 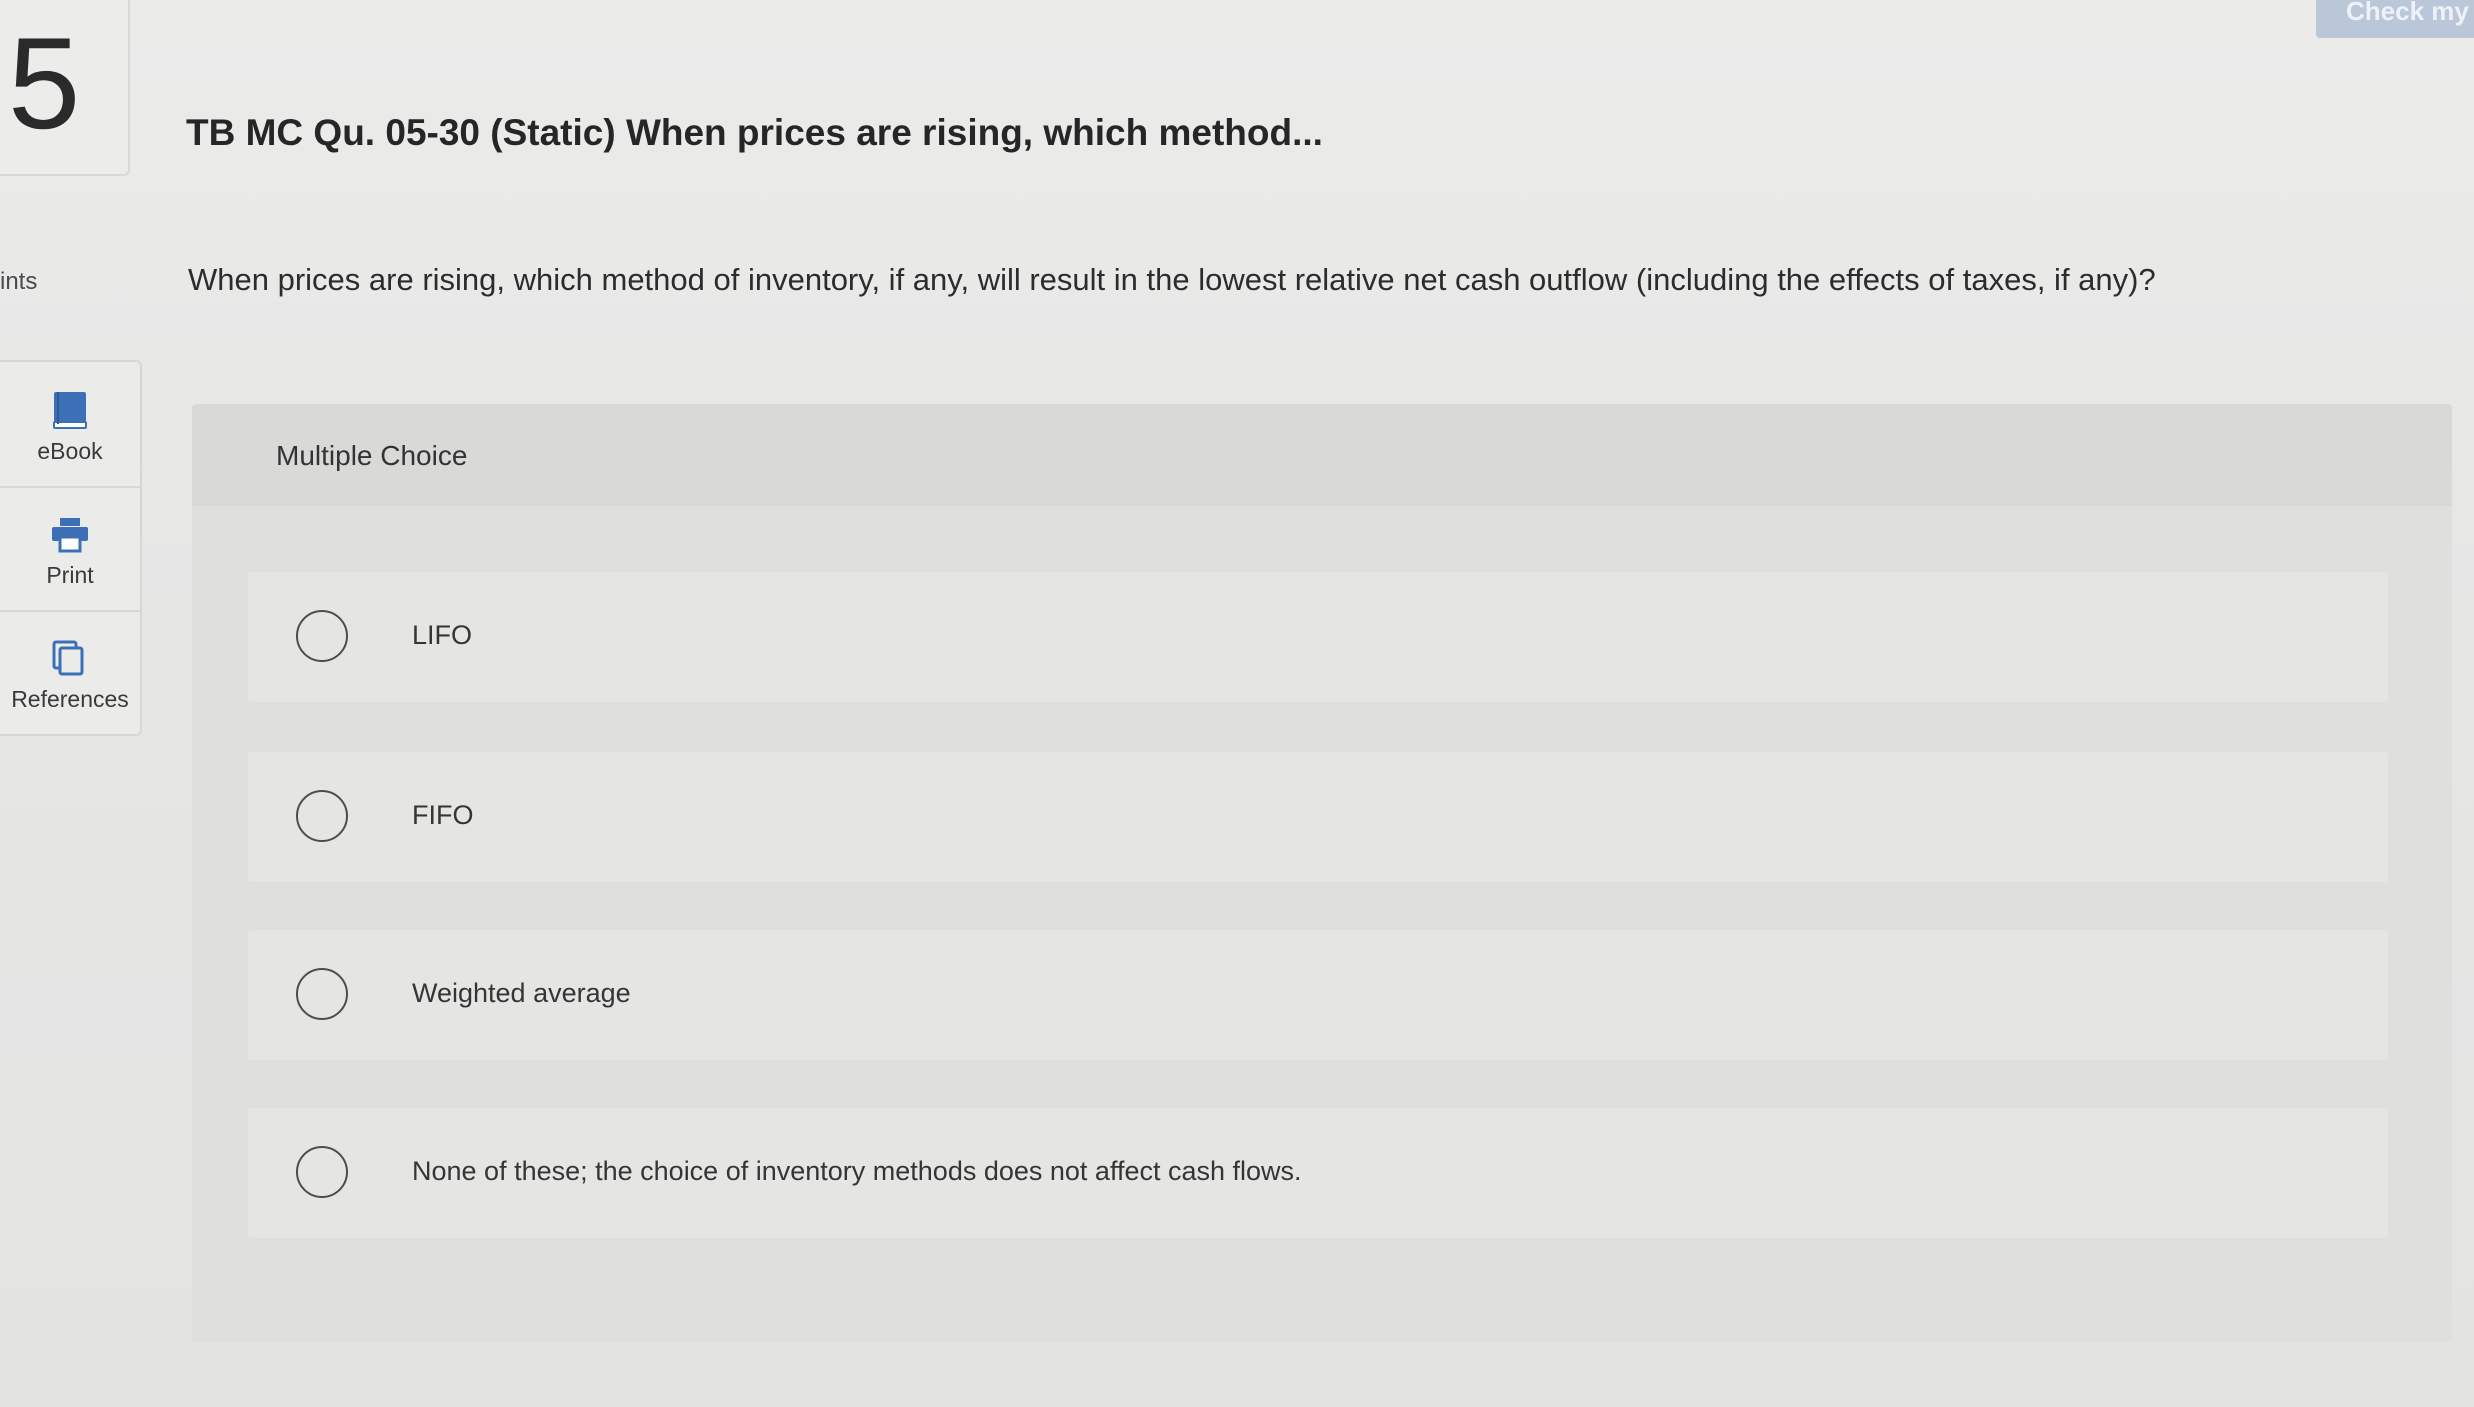 What do you see at coordinates (70, 659) in the screenshot?
I see `copy-documents-icon` at bounding box center [70, 659].